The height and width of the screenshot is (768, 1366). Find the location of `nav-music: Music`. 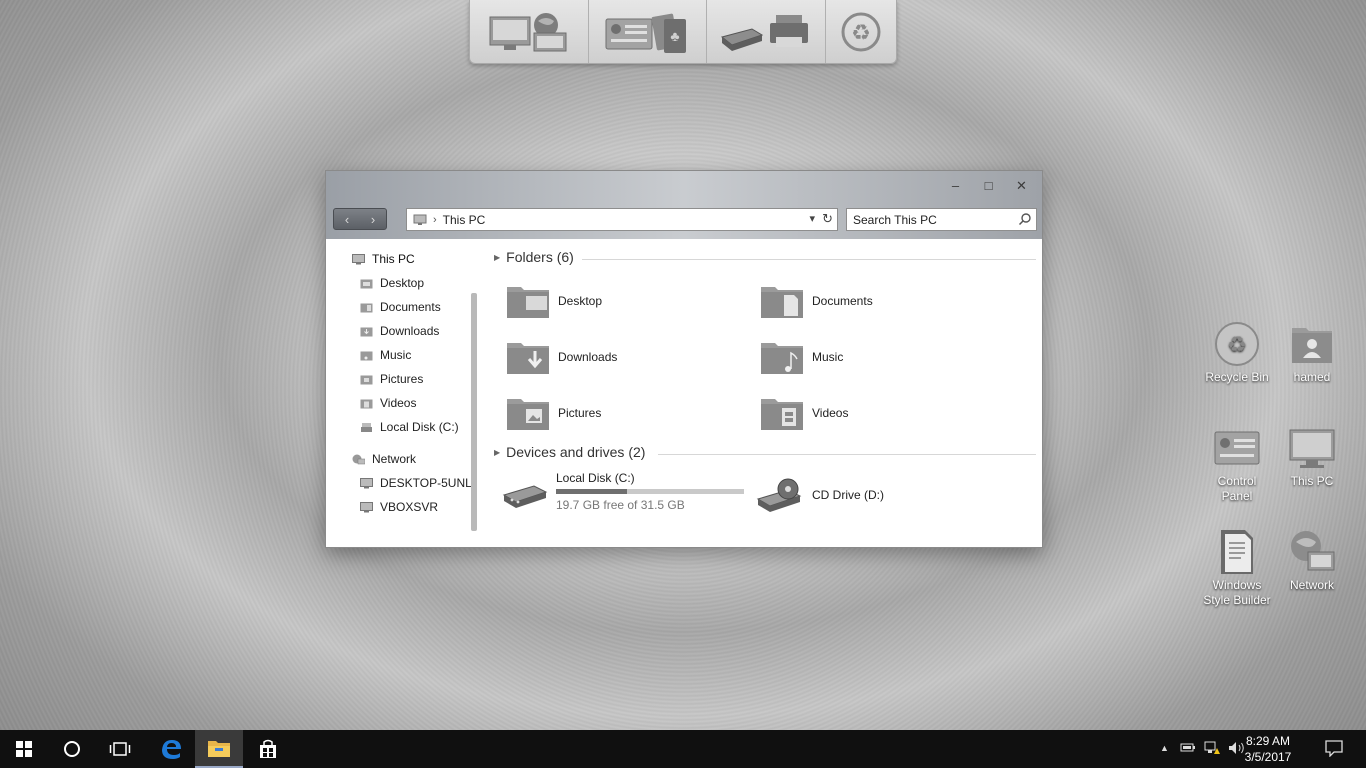

nav-music: Music is located at coordinates (385, 355).